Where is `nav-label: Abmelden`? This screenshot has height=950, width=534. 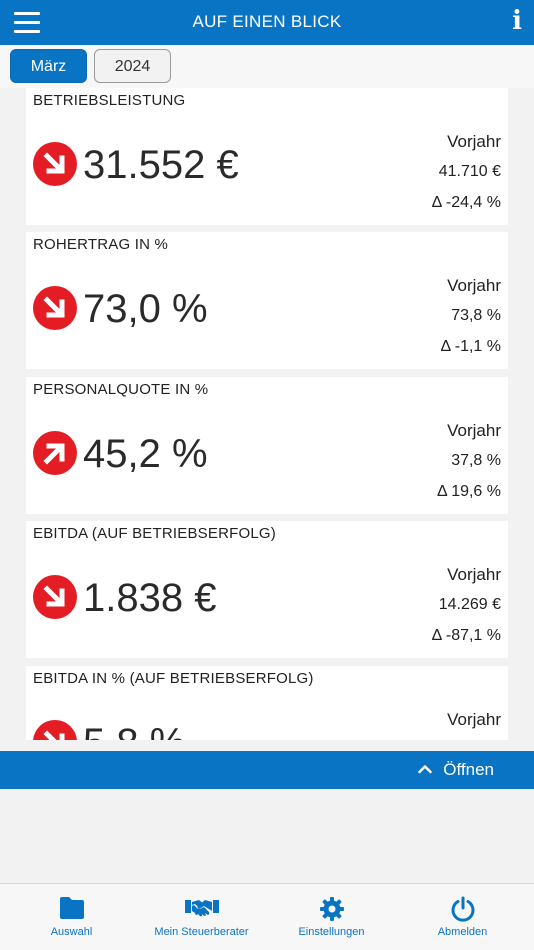
nav-label: Abmelden is located at coordinates (462, 932).